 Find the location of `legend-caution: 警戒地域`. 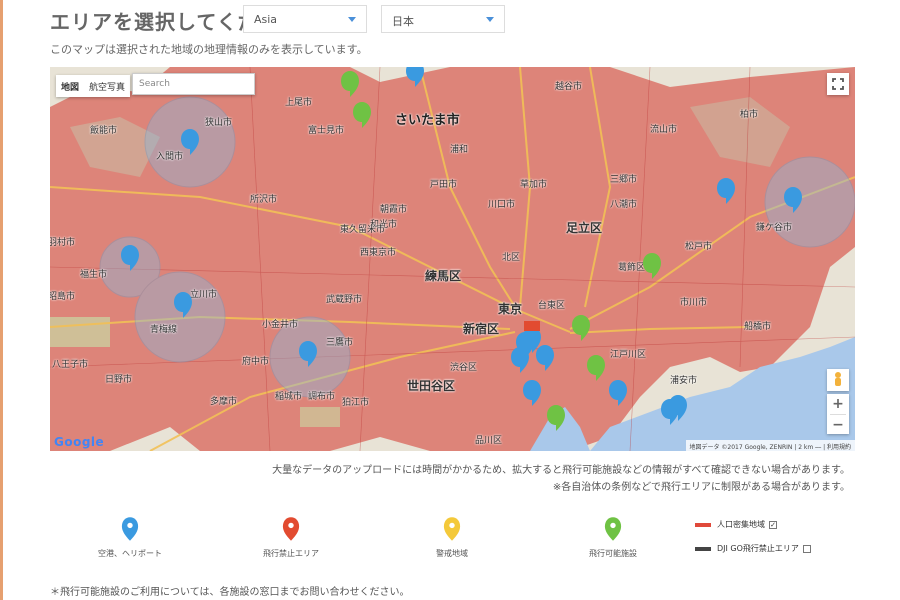

legend-caution: 警戒地域 is located at coordinates (452, 537).